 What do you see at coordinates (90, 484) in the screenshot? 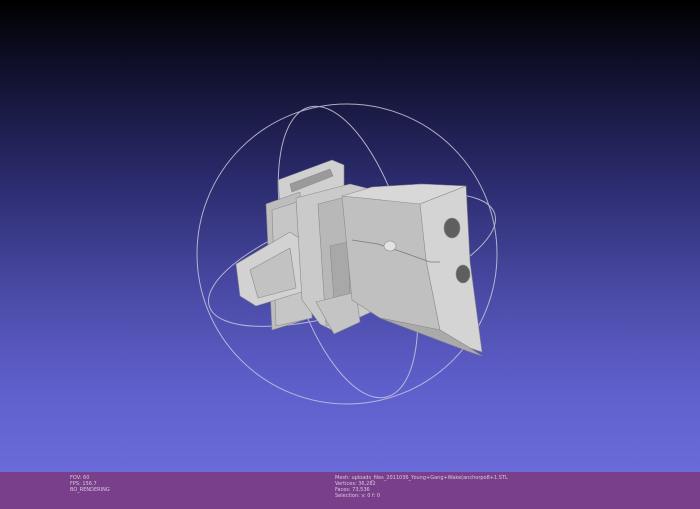
I see `status-bar-left: FOV: 60 FPS: 156.7 BO_RENDERING` at bounding box center [90, 484].